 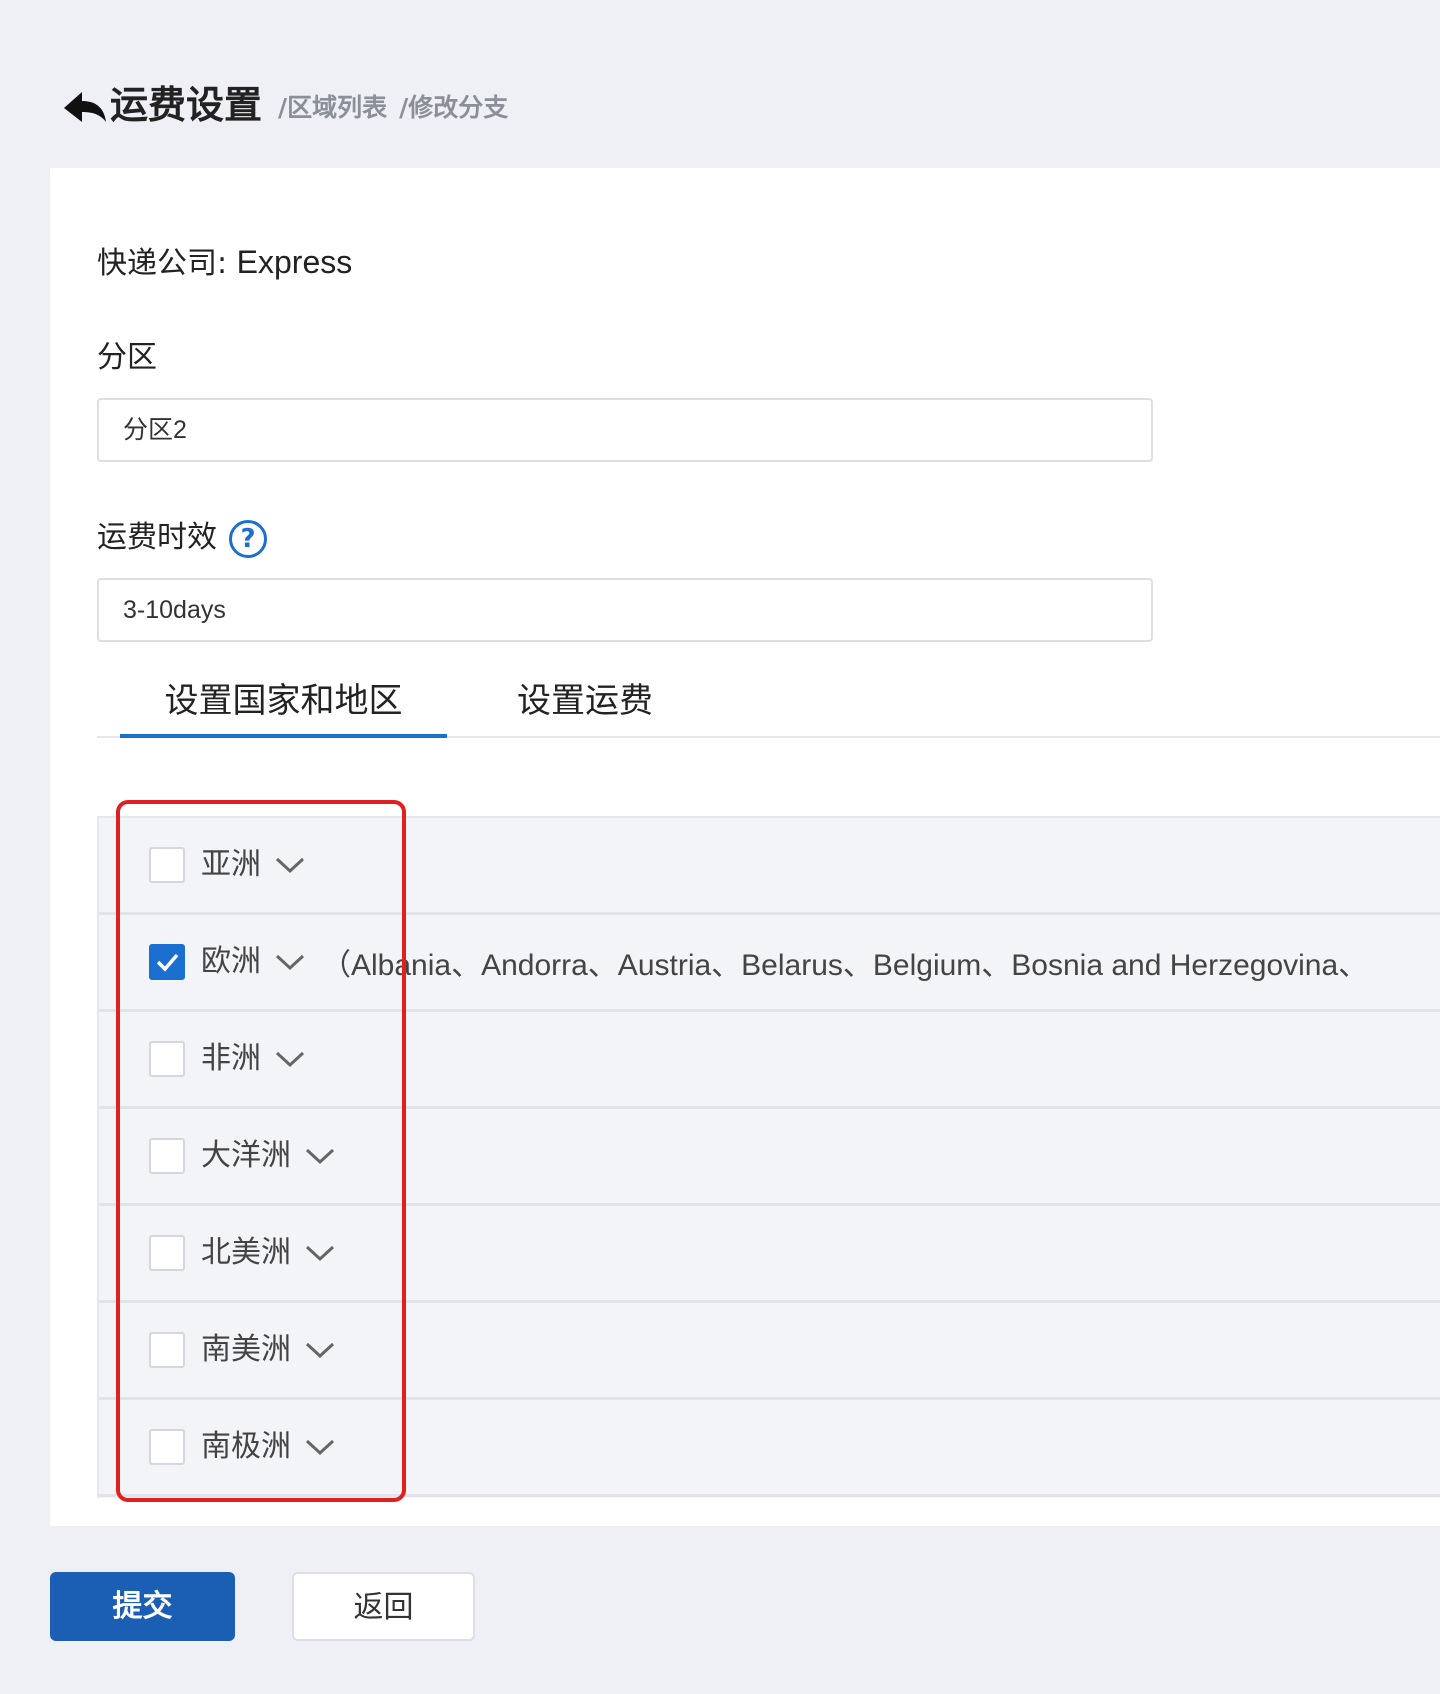 I want to click on region-checkbox-asia, so click(x=167, y=865).